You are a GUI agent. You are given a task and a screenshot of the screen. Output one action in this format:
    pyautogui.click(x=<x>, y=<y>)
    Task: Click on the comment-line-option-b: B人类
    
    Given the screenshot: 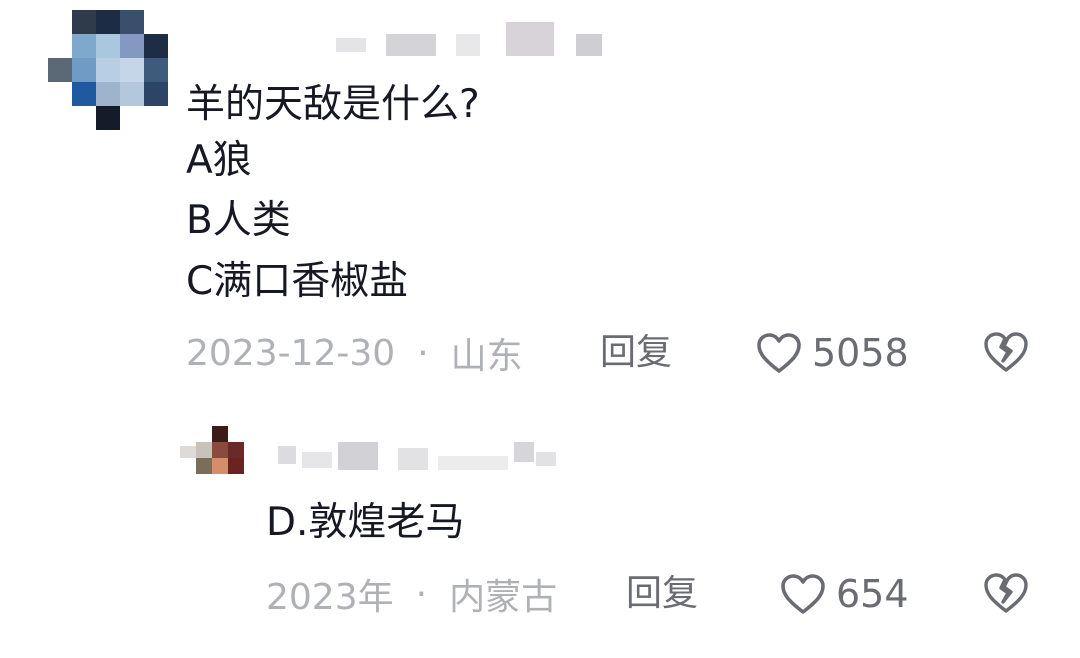 What is the action you would take?
    pyautogui.click(x=238, y=220)
    